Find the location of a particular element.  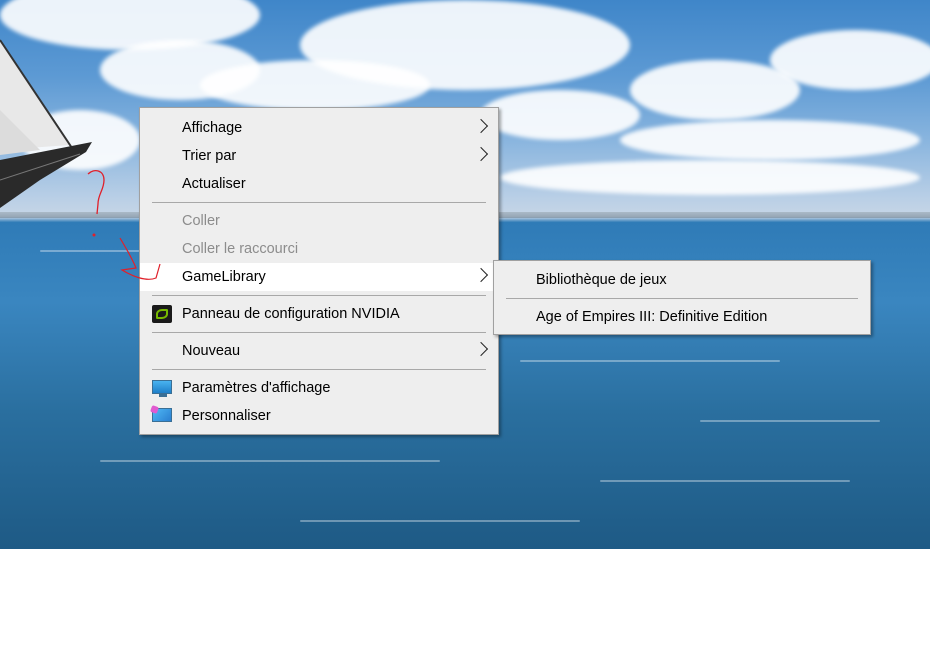

menu-item-label: GameLibrary is located at coordinates (224, 277).